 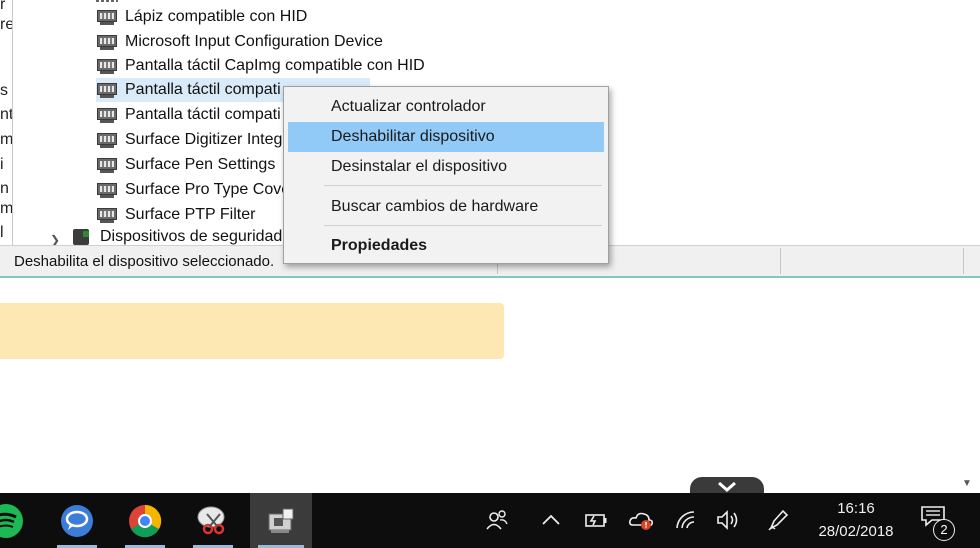 What do you see at coordinates (944, 530) in the screenshot?
I see `notification-count-badge: 2` at bounding box center [944, 530].